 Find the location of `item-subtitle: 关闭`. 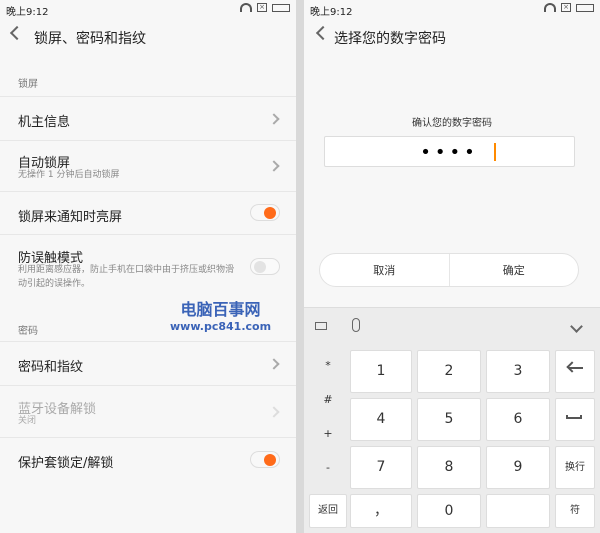

item-subtitle: 关闭 is located at coordinates (27, 421).